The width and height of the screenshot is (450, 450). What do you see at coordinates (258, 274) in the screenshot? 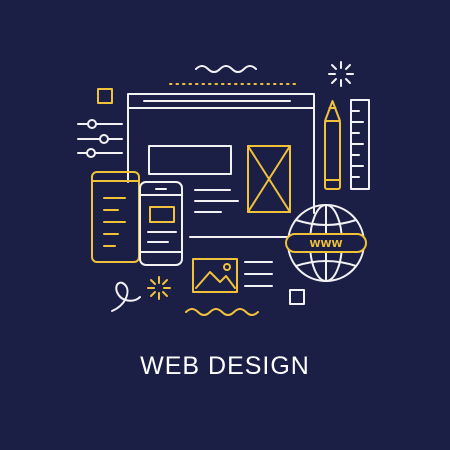
I see `content-lines` at bounding box center [258, 274].